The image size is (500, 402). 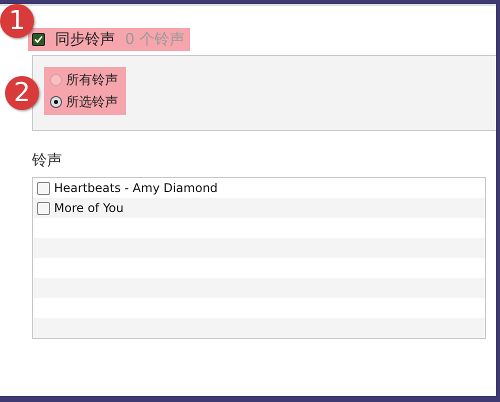 I want to click on section-heading: 铃声, so click(x=47, y=160).